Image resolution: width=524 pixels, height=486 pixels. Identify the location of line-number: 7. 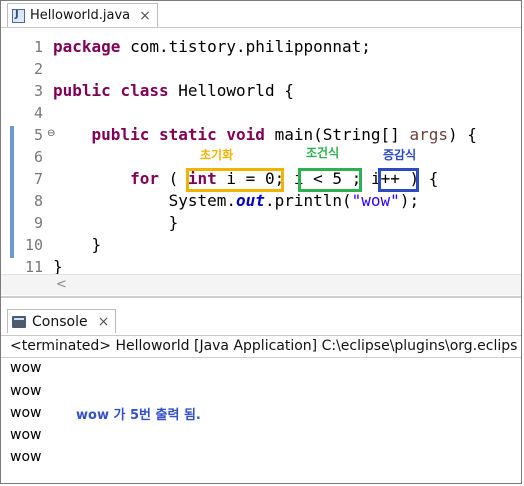
(38, 179).